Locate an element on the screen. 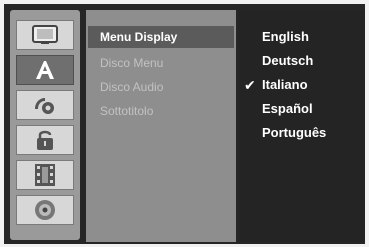  audio-icon is located at coordinates (45, 105).